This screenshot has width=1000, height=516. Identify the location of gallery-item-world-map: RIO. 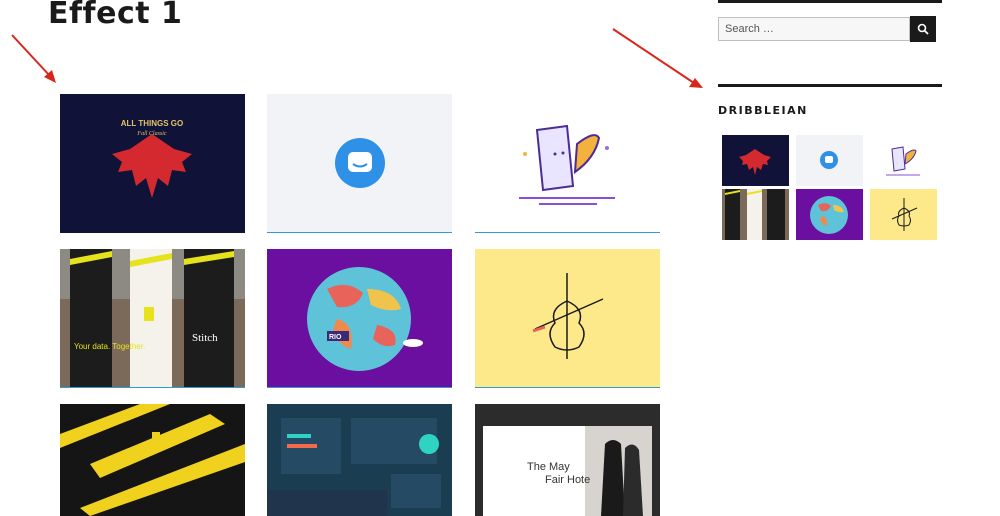
(359, 318).